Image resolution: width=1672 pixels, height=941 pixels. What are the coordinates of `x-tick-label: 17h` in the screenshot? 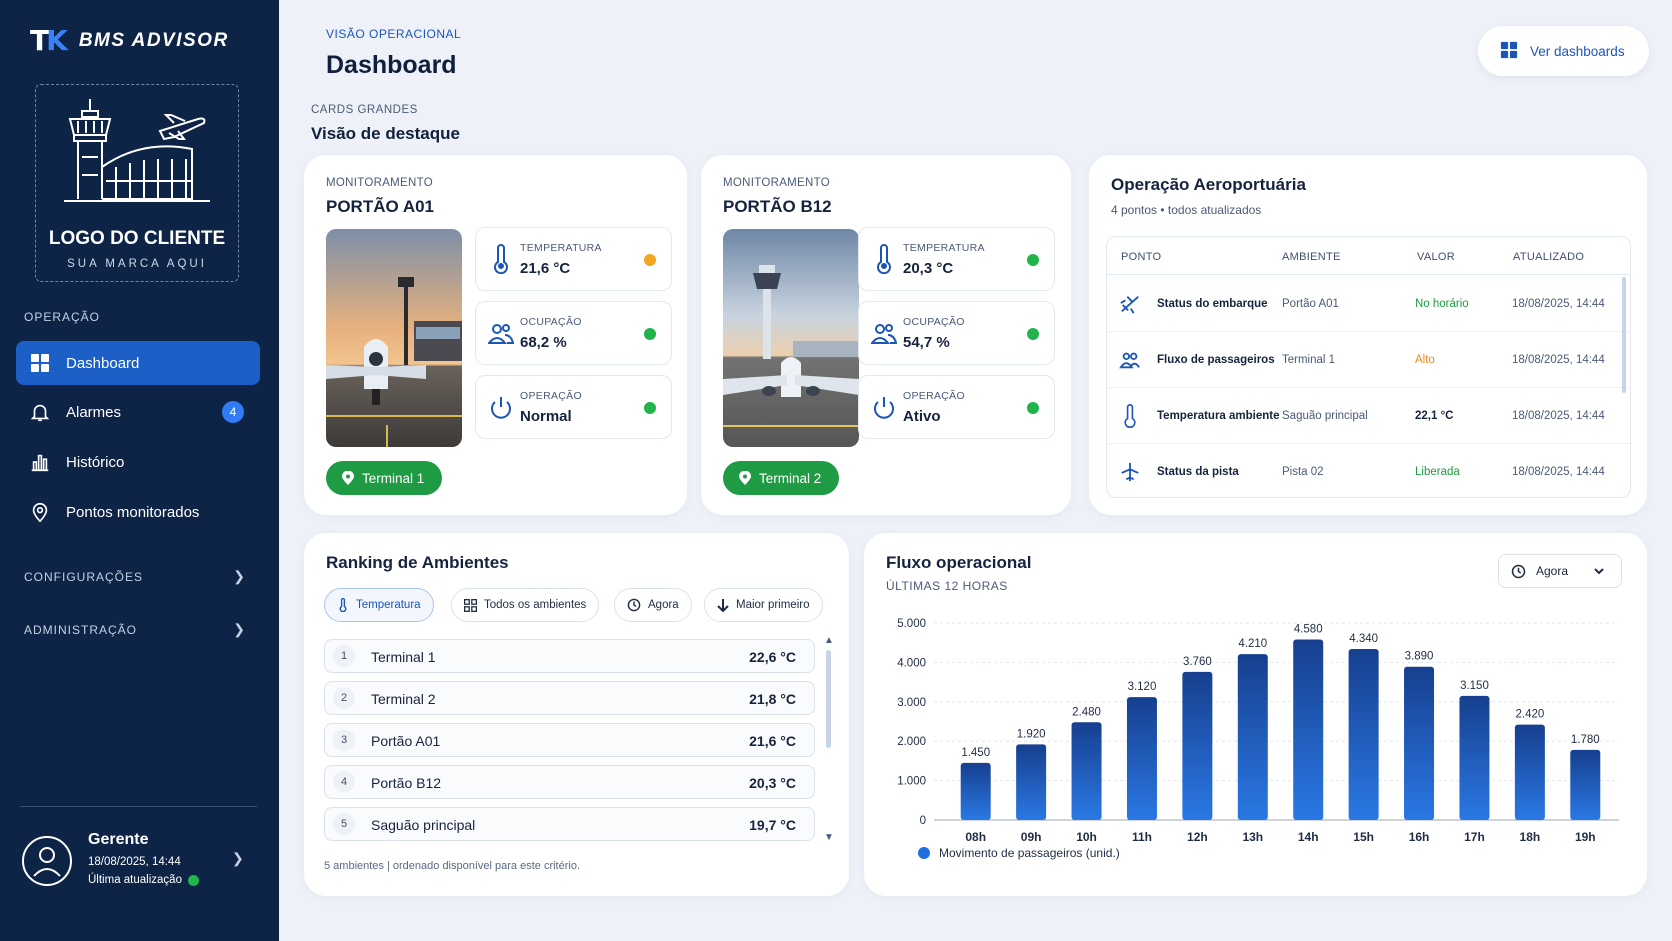 It's located at (1474, 837).